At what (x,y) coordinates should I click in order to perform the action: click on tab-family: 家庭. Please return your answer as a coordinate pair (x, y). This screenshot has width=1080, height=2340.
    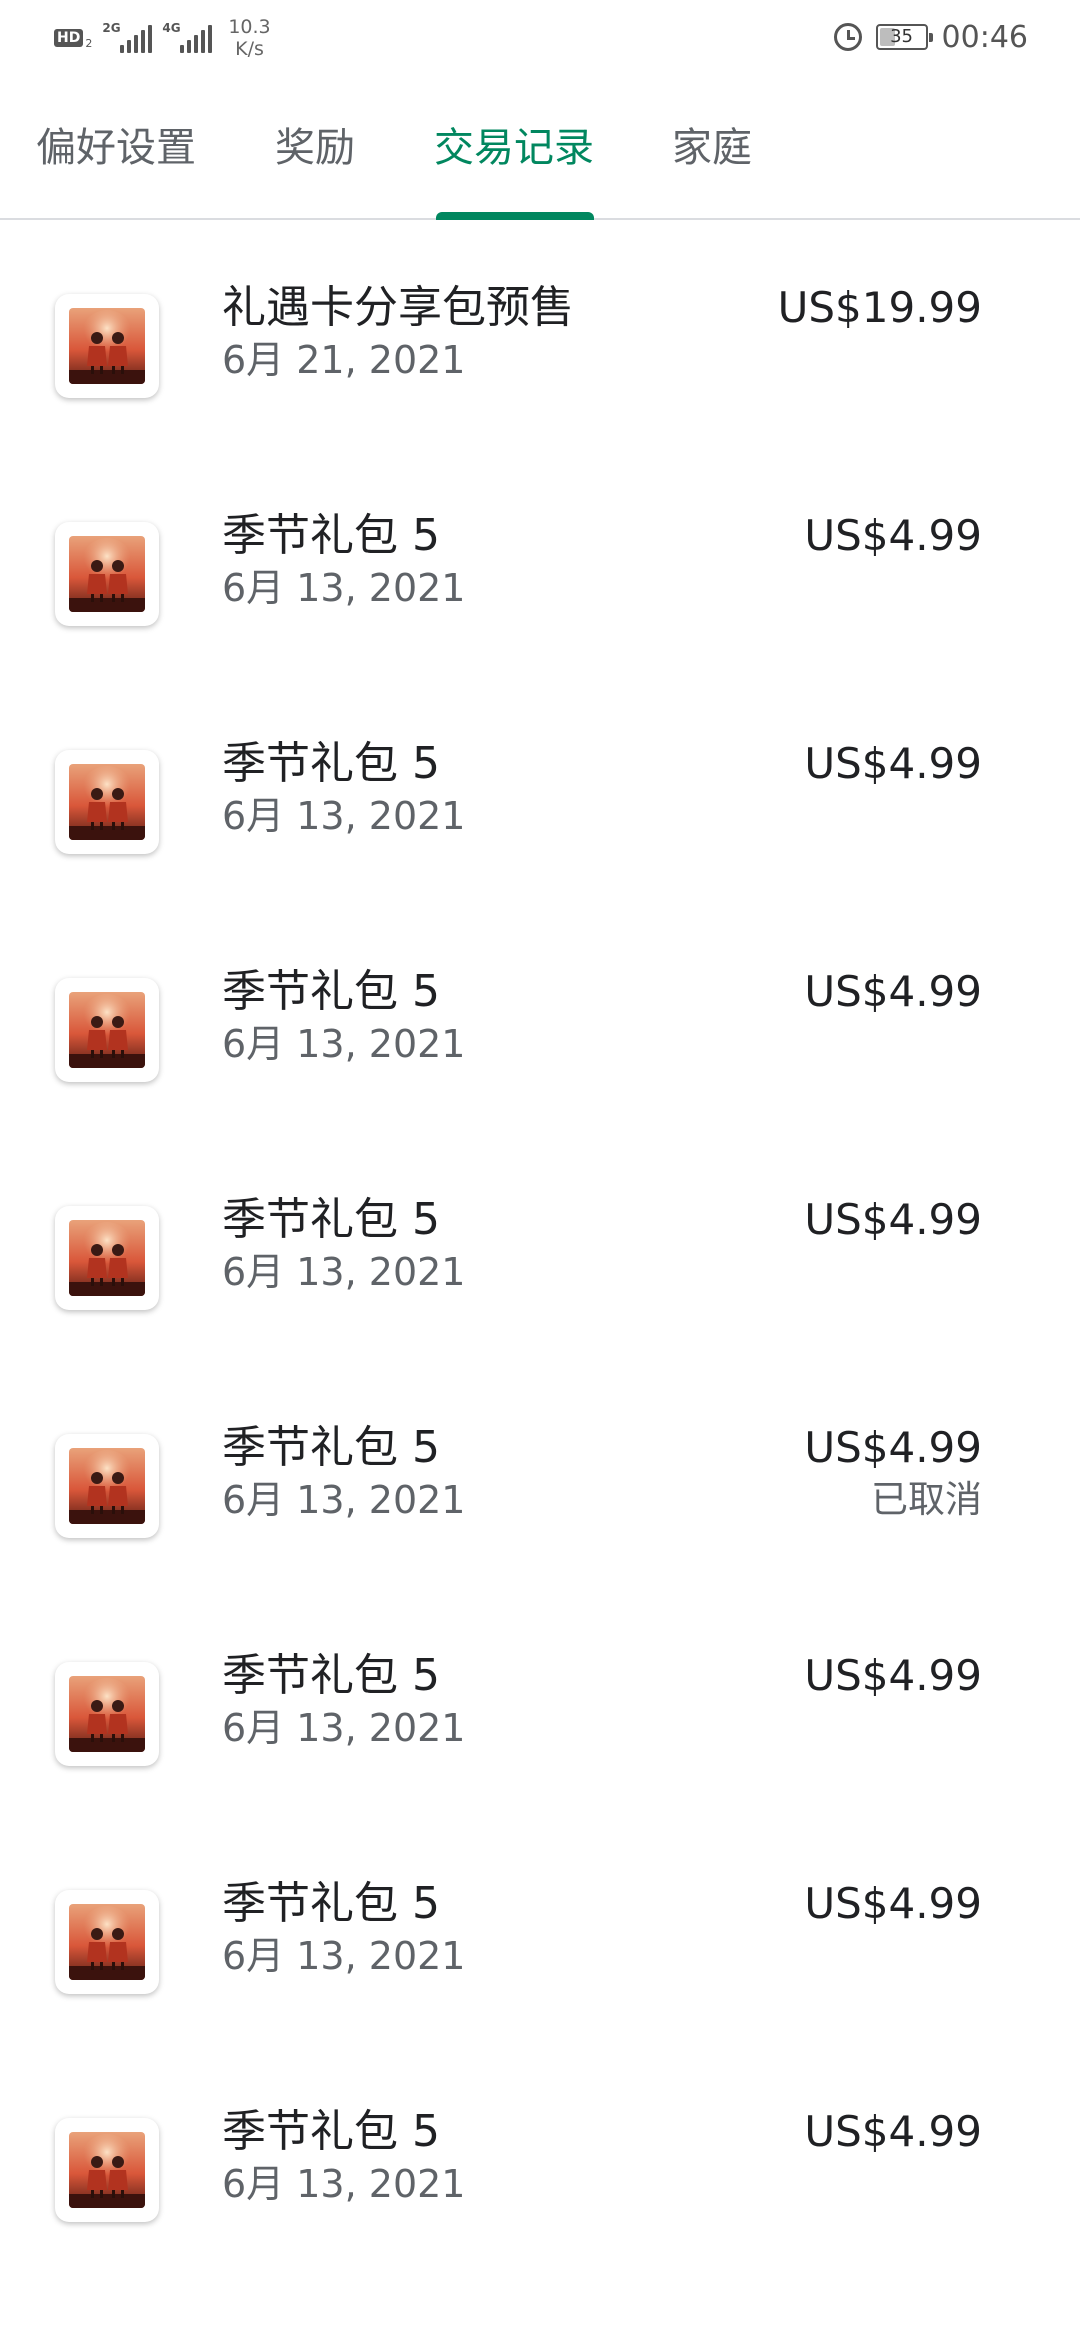
    Looking at the image, I should click on (712, 148).